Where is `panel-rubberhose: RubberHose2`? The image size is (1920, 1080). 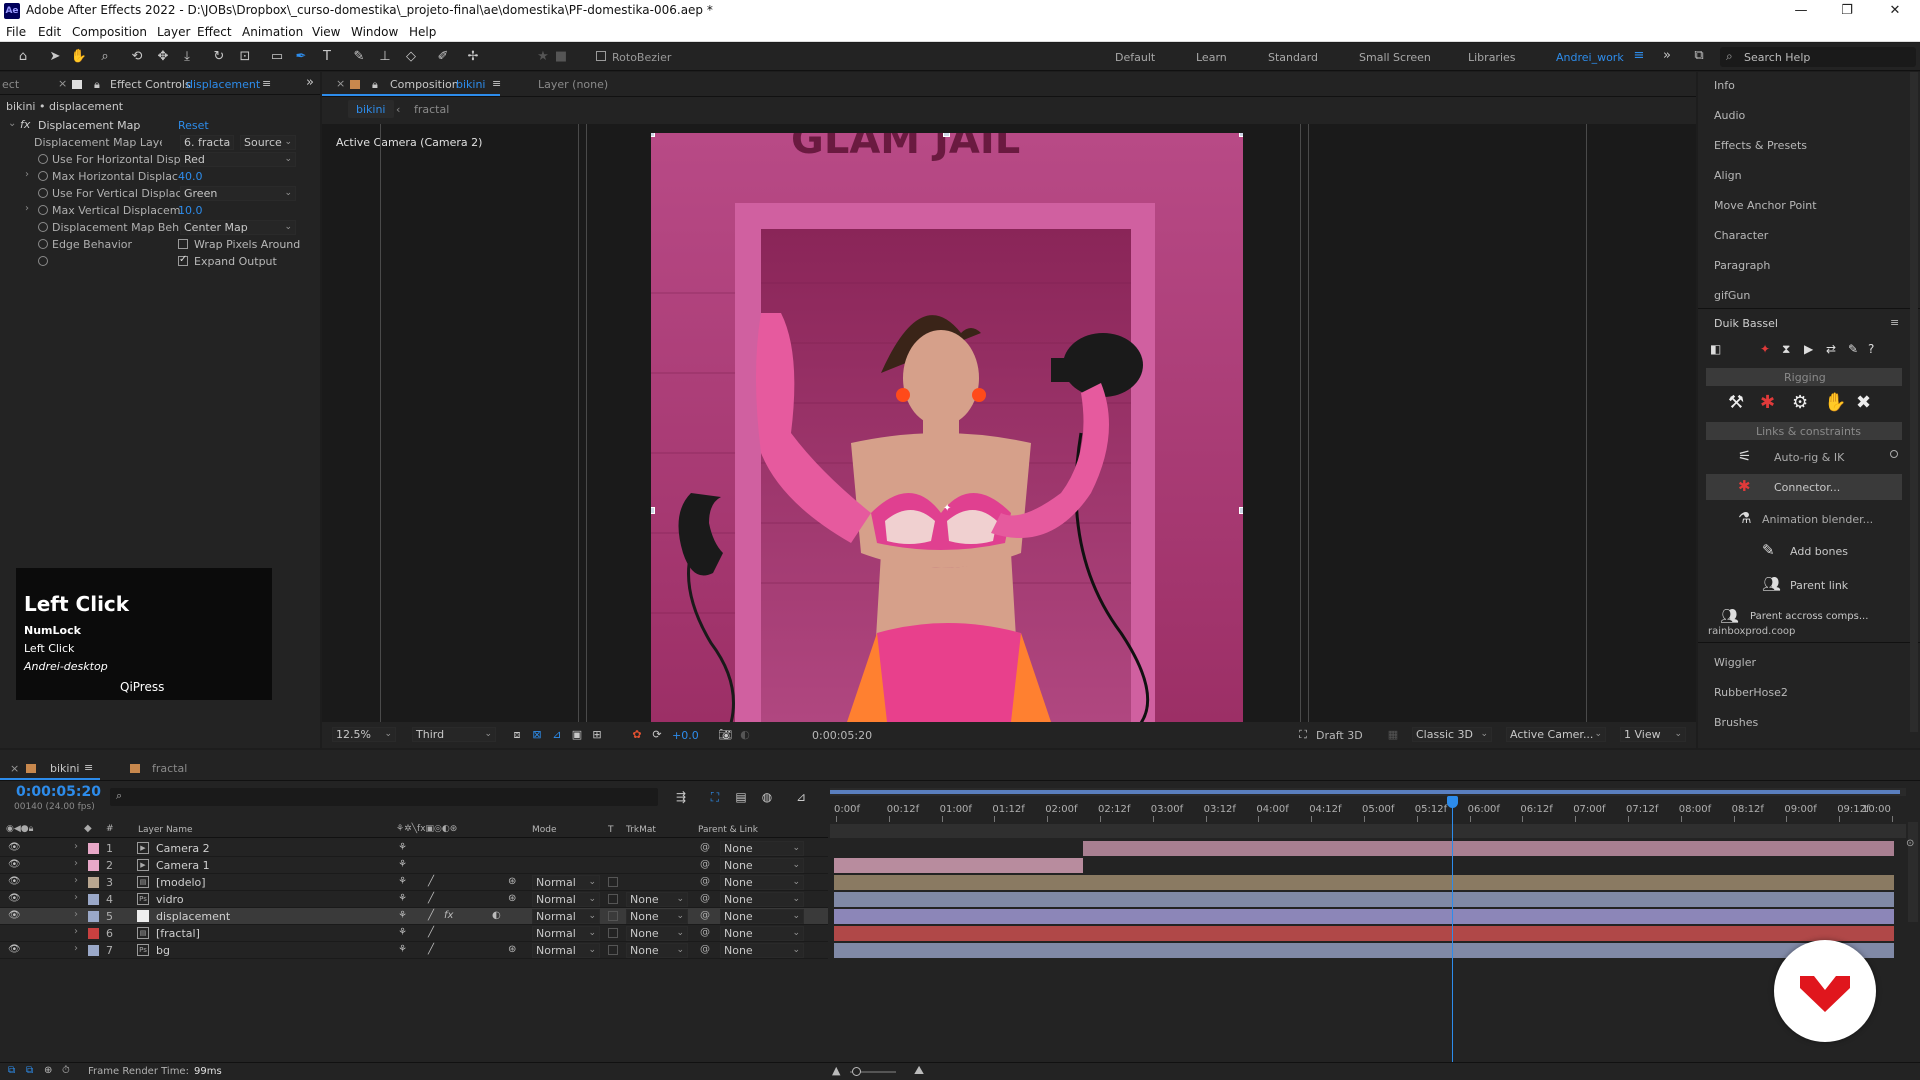 panel-rubberhose: RubberHose2 is located at coordinates (1751, 692).